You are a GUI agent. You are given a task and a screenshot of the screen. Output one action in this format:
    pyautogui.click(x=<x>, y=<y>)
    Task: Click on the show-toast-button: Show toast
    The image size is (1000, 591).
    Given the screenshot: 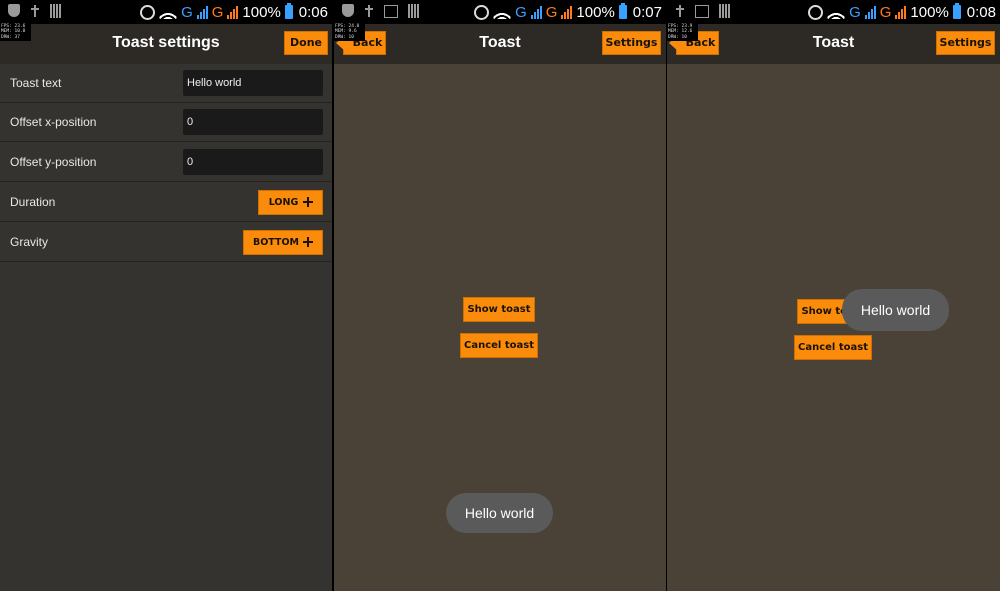 What is the action you would take?
    pyautogui.click(x=499, y=309)
    